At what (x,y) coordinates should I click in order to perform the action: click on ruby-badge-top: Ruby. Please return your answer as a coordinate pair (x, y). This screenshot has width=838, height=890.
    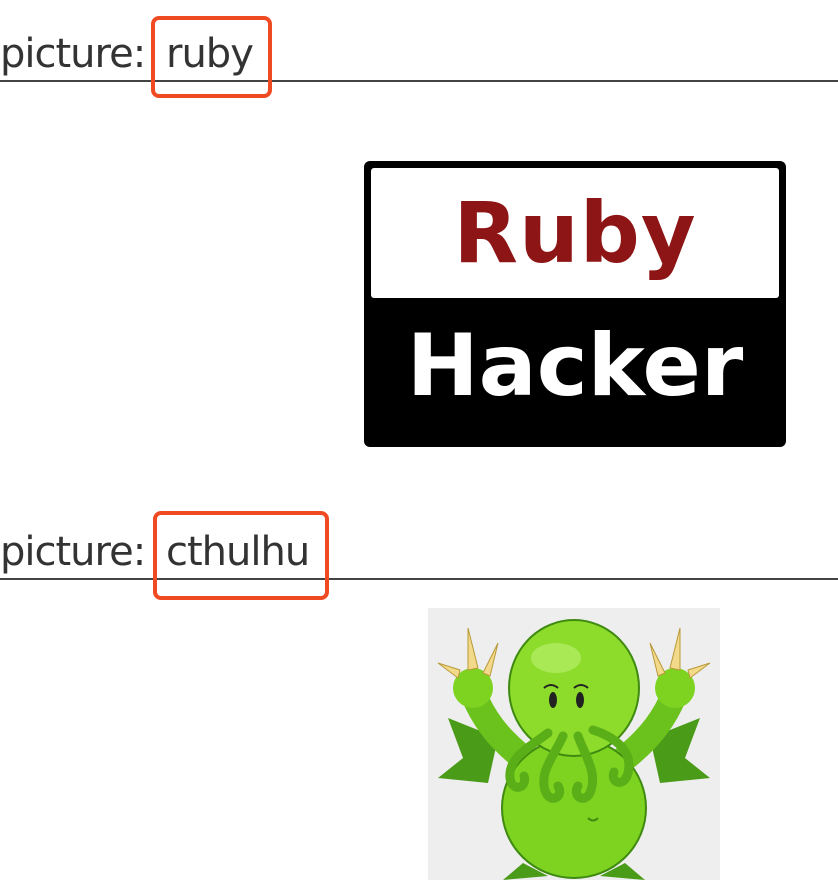
    Looking at the image, I should click on (575, 233).